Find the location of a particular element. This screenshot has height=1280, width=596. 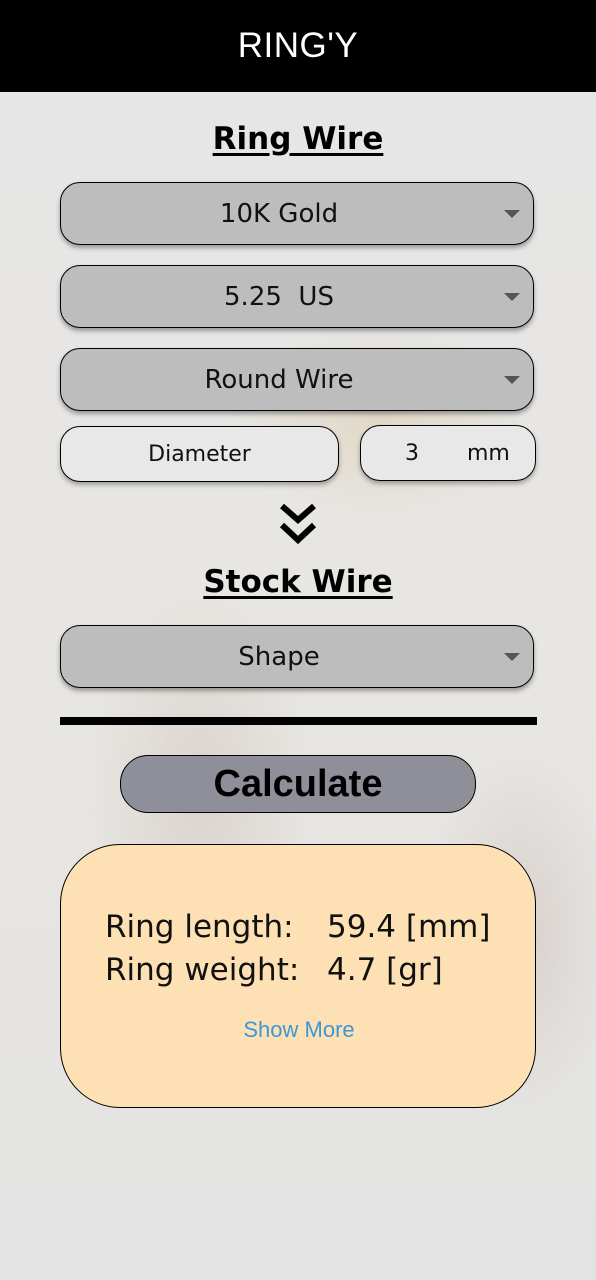

material-dropdown: 10K Gold is located at coordinates (297, 213).